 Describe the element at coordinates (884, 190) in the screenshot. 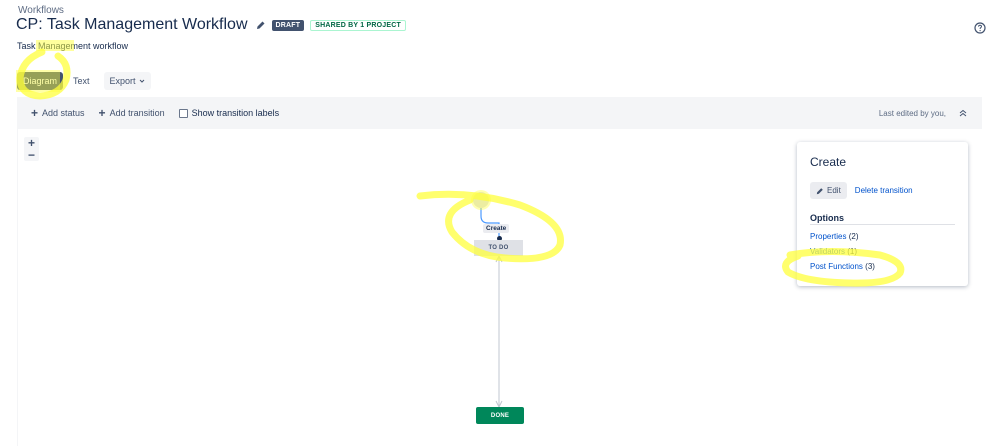

I see `delete-transition-link: Delete transition` at that location.